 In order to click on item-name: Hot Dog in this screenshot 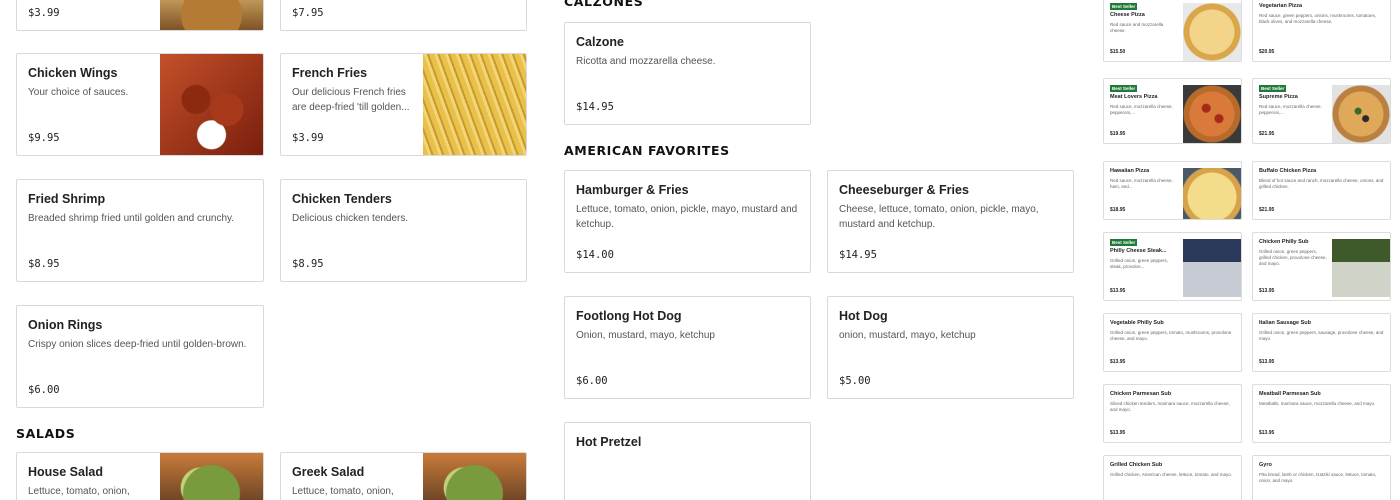, I will do `click(863, 316)`.